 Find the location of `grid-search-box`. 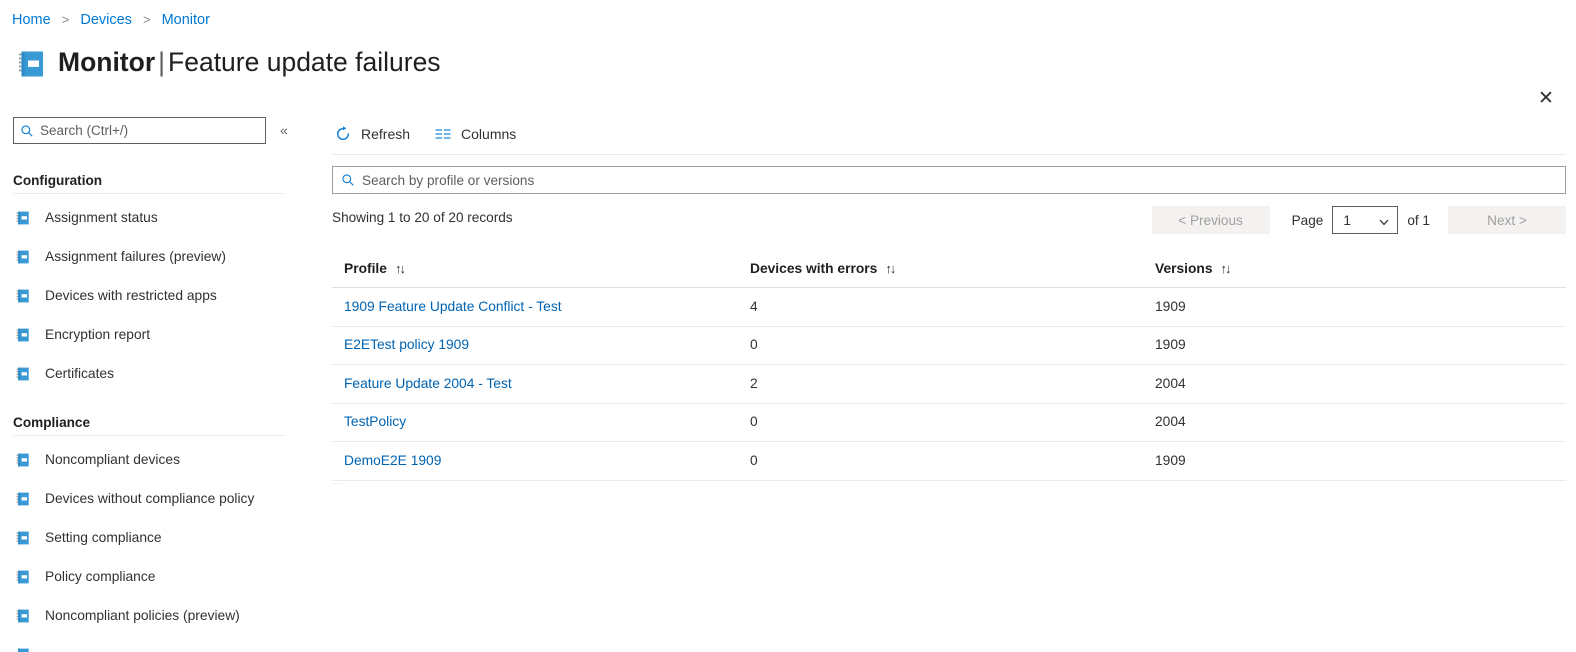

grid-search-box is located at coordinates (949, 180).